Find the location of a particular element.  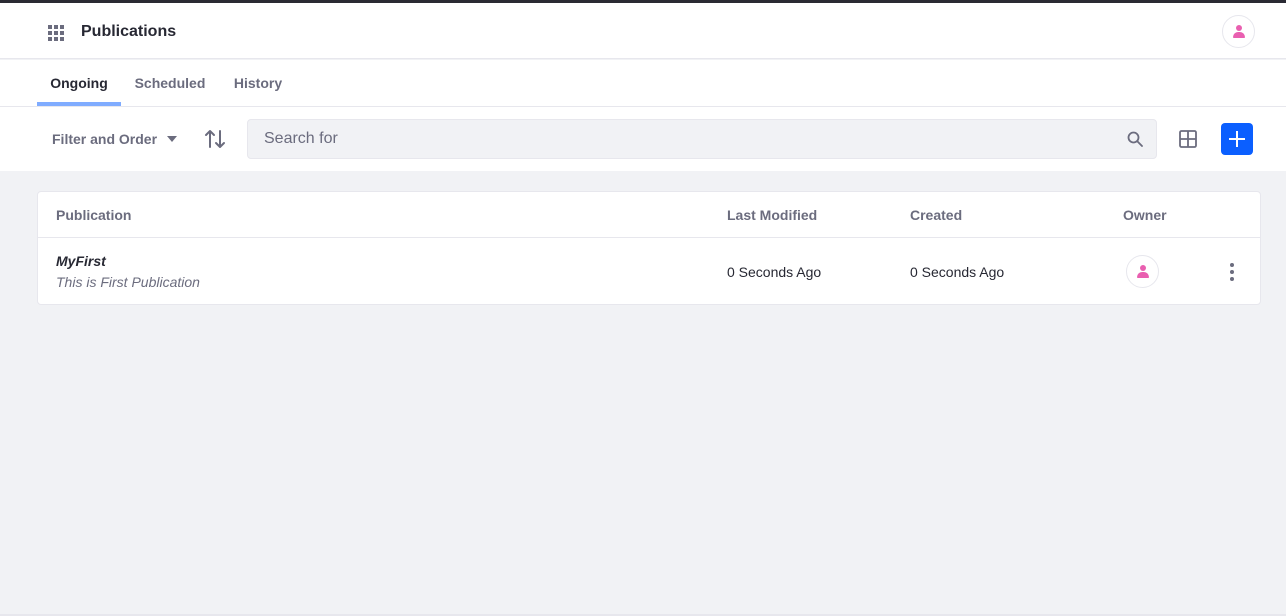

filter-and-order-button: Filter and Order is located at coordinates (115, 139).